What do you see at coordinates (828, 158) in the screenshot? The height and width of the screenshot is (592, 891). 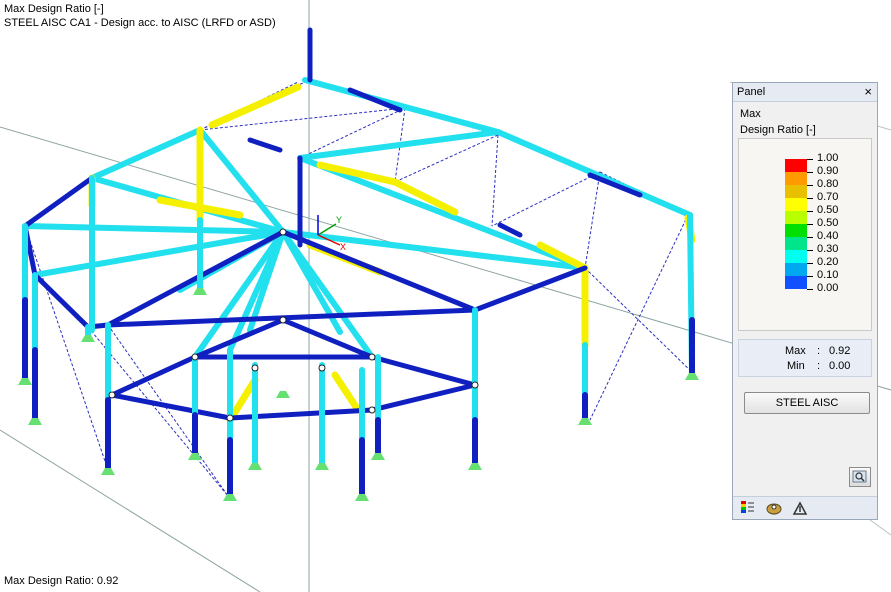 I see `legend-value: 1.00` at bounding box center [828, 158].